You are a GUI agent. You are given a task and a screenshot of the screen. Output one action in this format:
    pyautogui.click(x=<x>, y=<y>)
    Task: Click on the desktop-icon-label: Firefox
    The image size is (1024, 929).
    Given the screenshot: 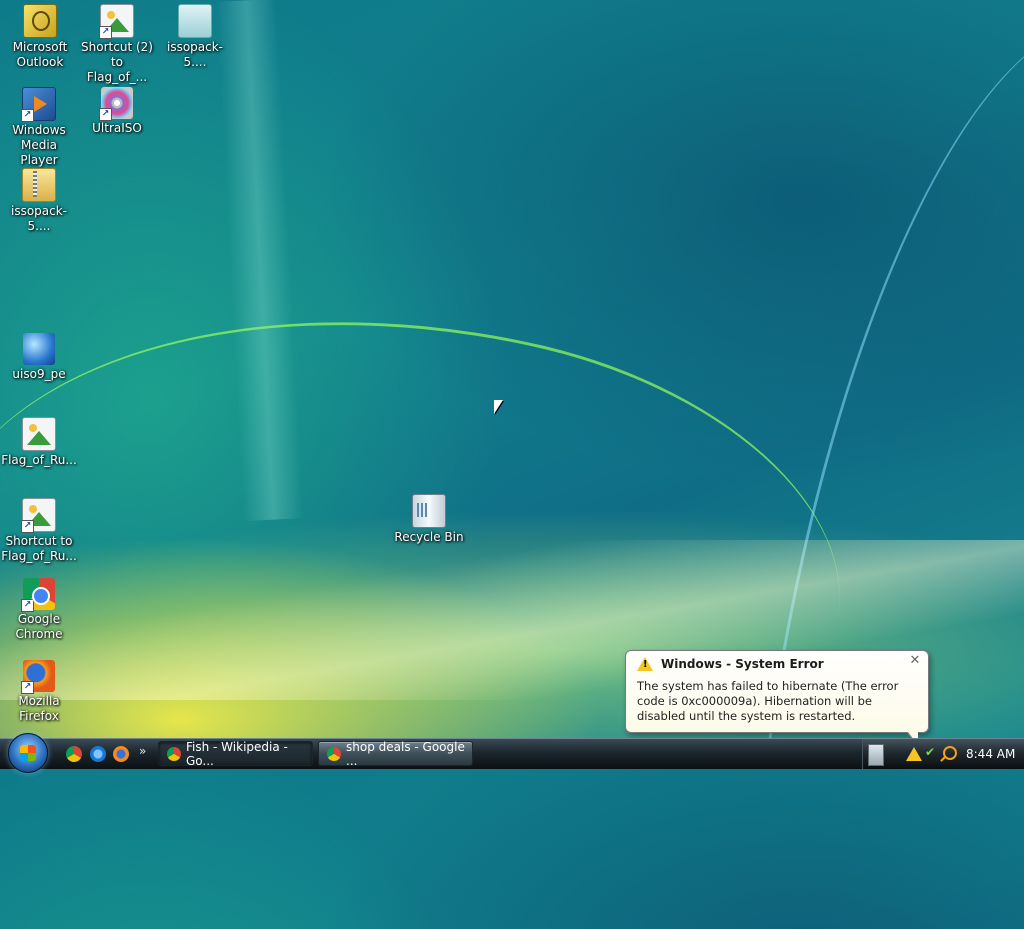 What is the action you would take?
    pyautogui.click(x=39, y=716)
    